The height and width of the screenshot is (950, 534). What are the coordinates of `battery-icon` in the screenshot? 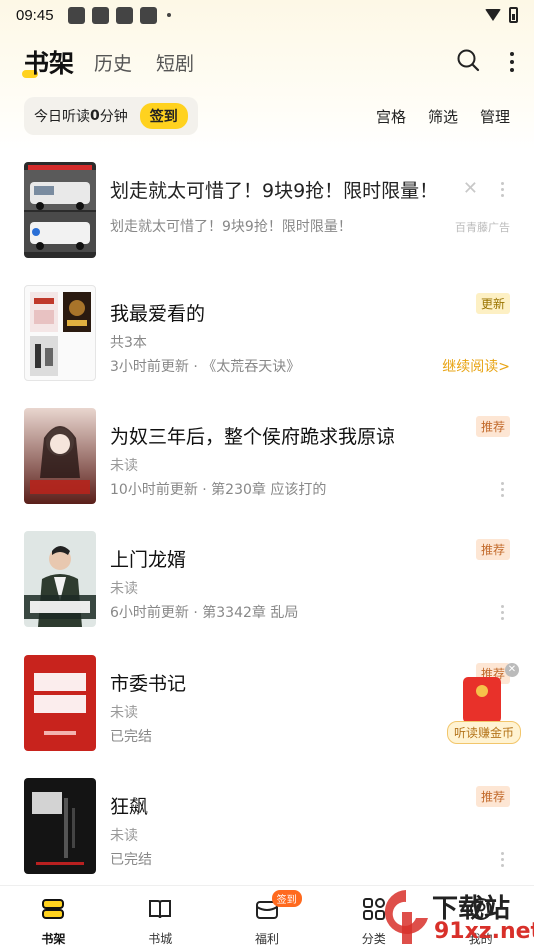 It's located at (513, 15).